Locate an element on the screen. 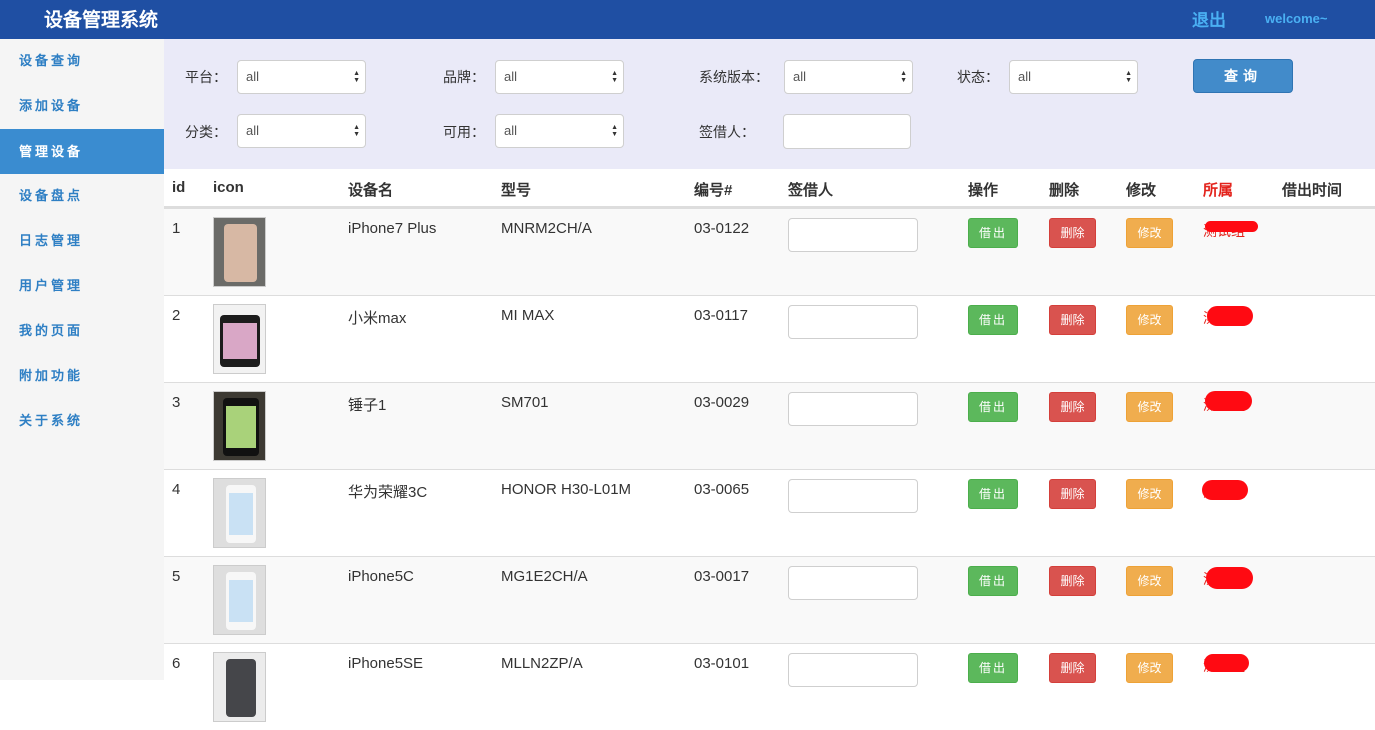 This screenshot has width=1375, height=730. table-row: 6iPhone5SEMLLN2ZP/A03-0101借出删除修改测试组 is located at coordinates (769, 686).